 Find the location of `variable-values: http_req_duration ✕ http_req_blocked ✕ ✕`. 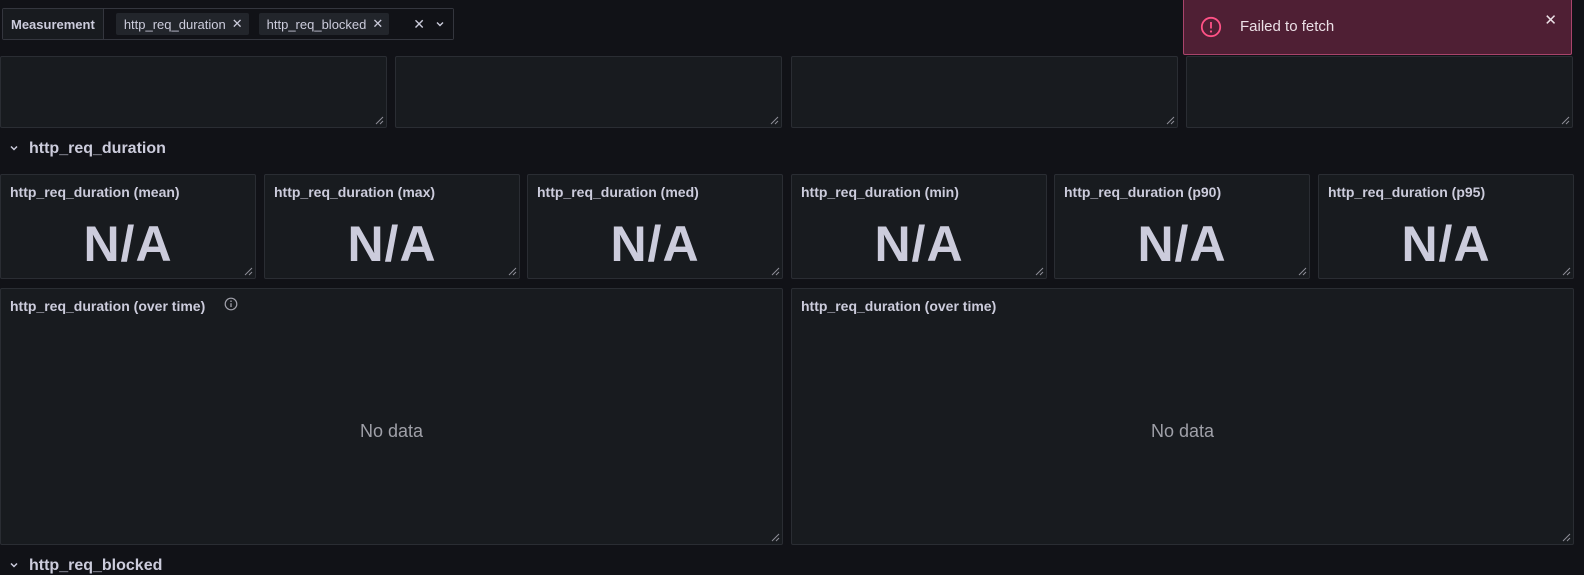

variable-values: http_req_duration ✕ http_req_blocked ✕ ✕ is located at coordinates (278, 24).